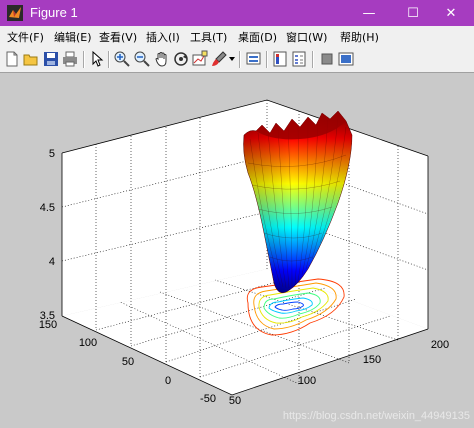 The image size is (474, 428). I want to click on menu-insert: 插入(I), so click(163, 37).